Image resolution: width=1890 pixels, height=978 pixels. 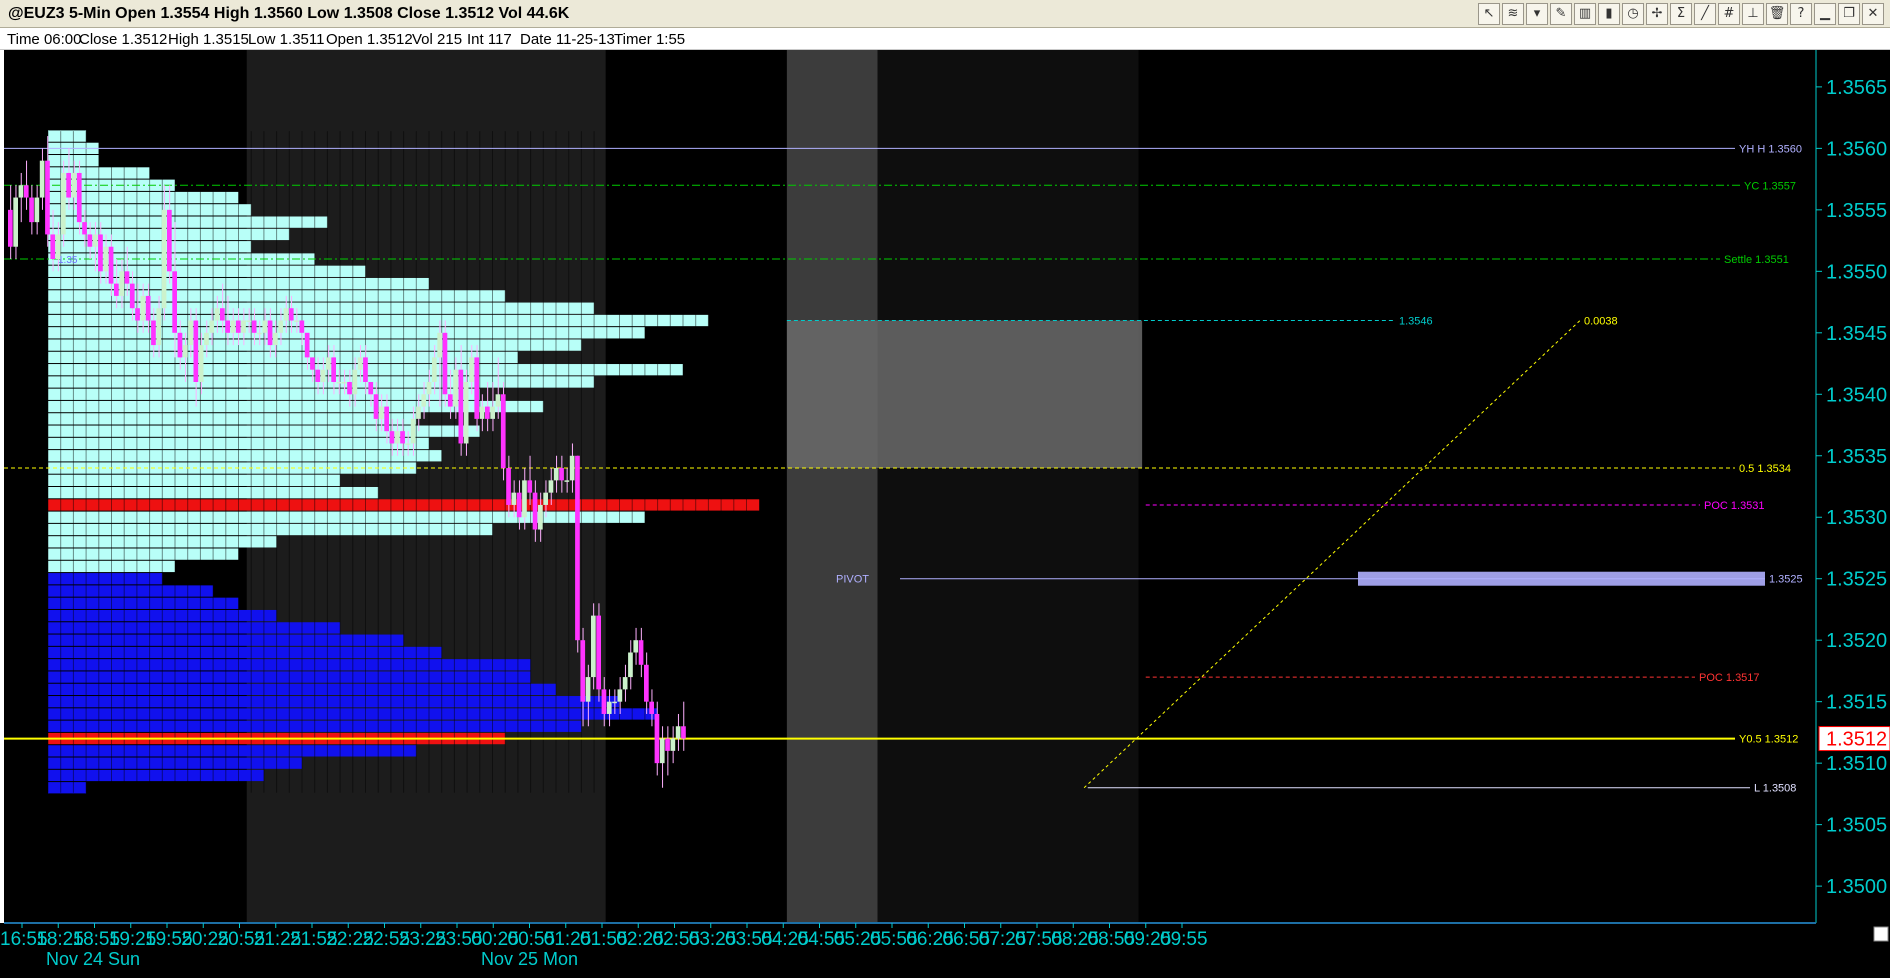 What do you see at coordinates (68, 260) in the screenshot?
I see `profile-label: 1.35` at bounding box center [68, 260].